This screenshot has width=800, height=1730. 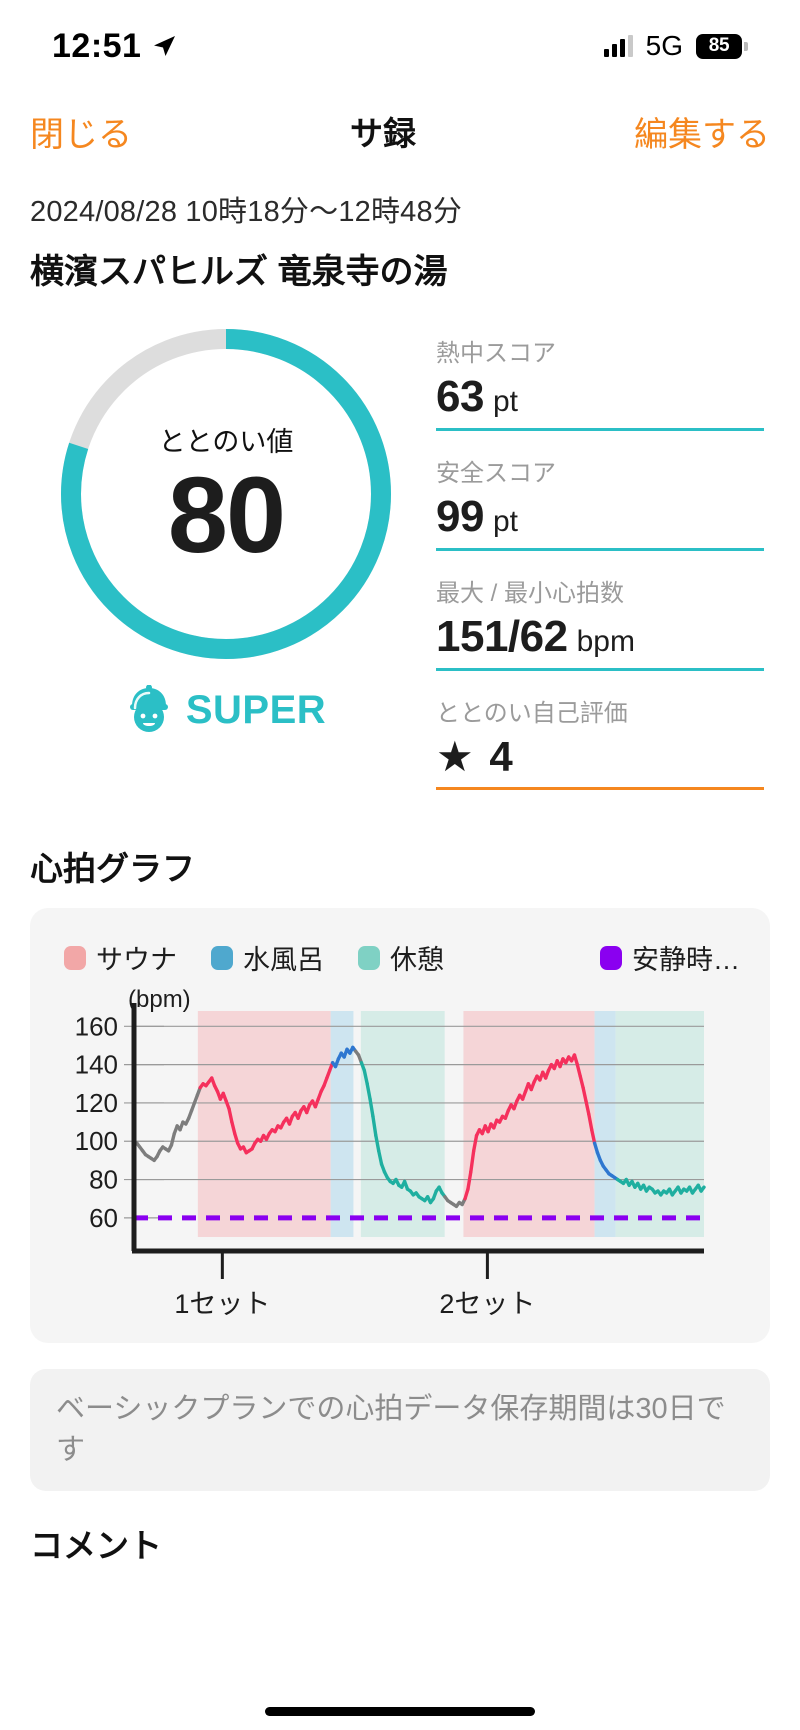 What do you see at coordinates (475, 756) in the screenshot?
I see `star-rating-value: ★ 4` at bounding box center [475, 756].